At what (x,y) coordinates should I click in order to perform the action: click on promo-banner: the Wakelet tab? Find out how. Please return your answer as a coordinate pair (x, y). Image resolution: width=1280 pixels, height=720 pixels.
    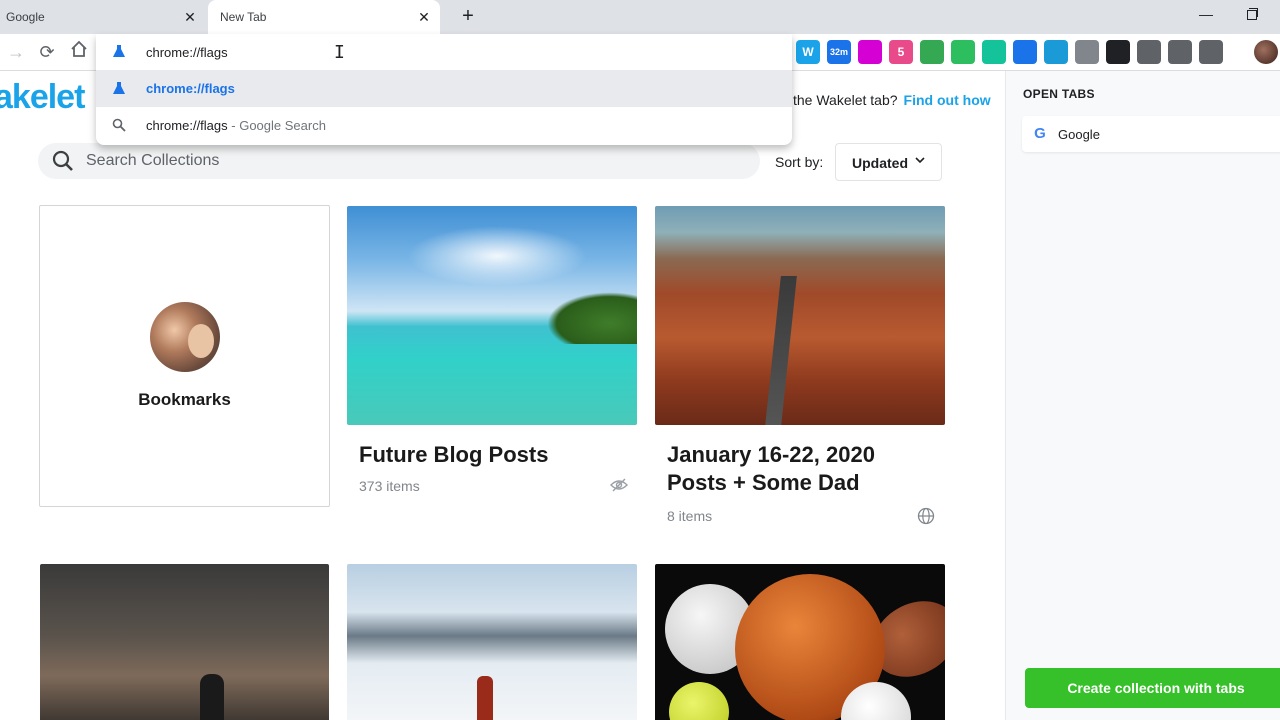
    Looking at the image, I should click on (892, 100).